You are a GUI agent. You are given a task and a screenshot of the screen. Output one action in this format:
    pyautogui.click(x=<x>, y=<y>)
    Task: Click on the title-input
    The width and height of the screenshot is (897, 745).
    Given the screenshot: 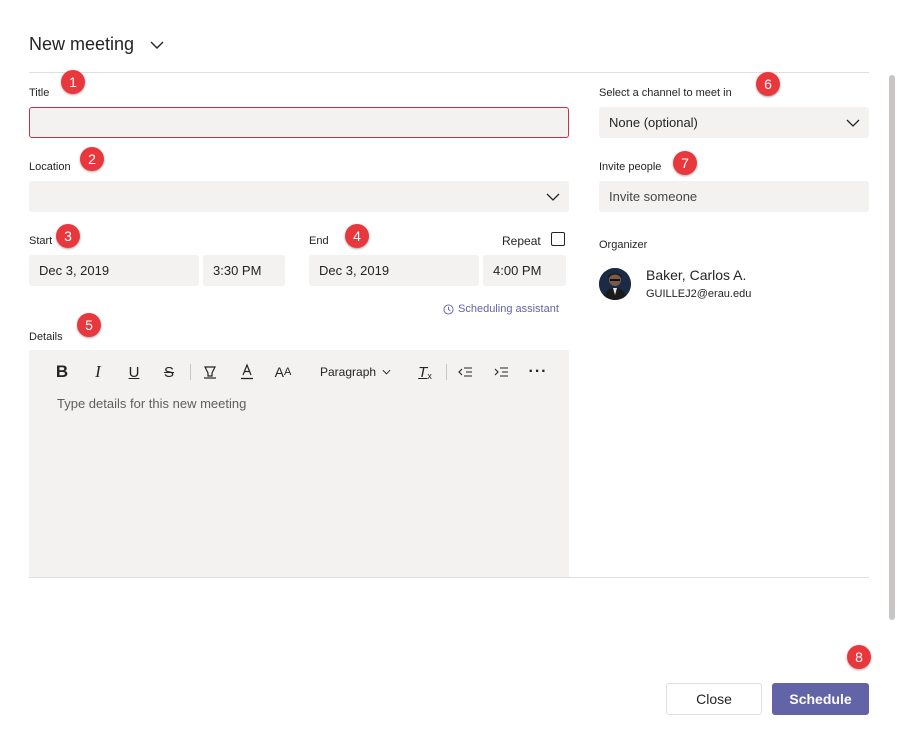 What is the action you would take?
    pyautogui.click(x=299, y=122)
    